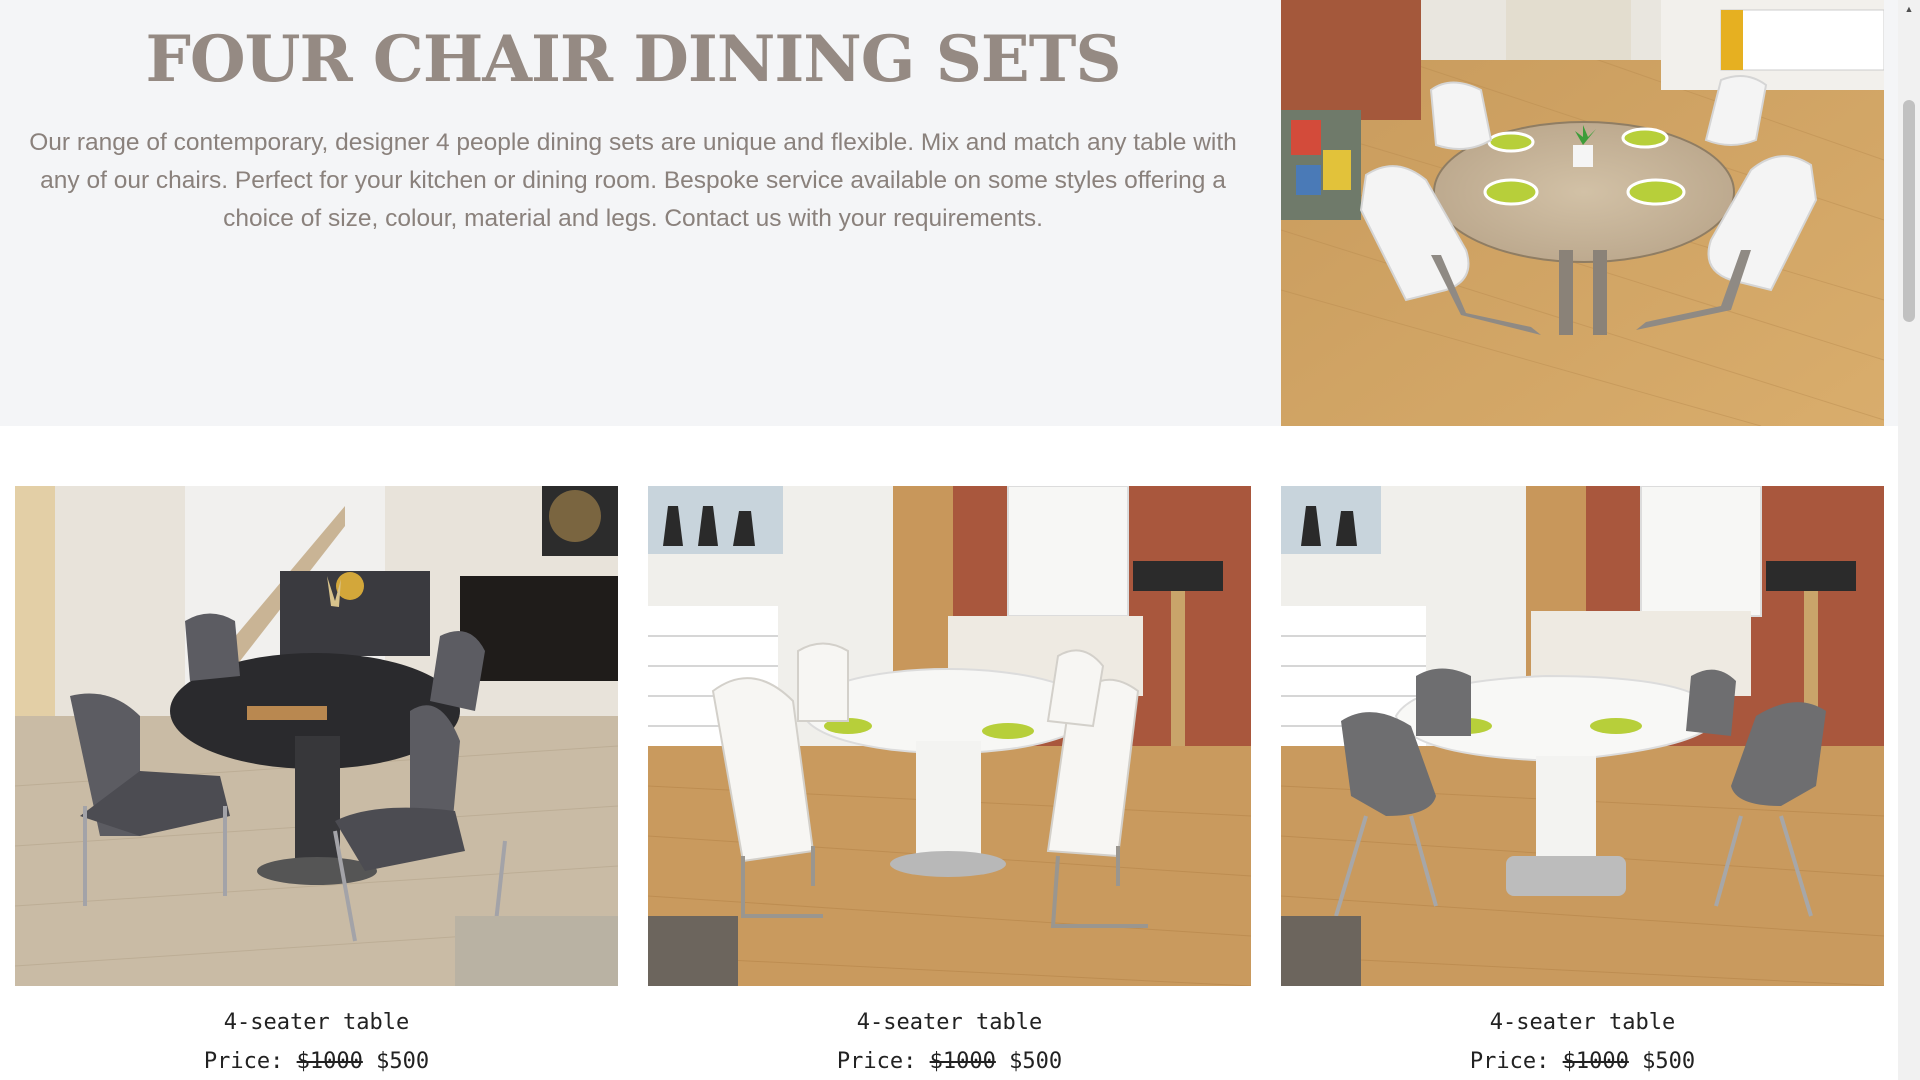 This screenshot has height=1080, width=1920. What do you see at coordinates (633, 59) in the screenshot?
I see `page-title: FOUR CHAIR DINING SETS` at bounding box center [633, 59].